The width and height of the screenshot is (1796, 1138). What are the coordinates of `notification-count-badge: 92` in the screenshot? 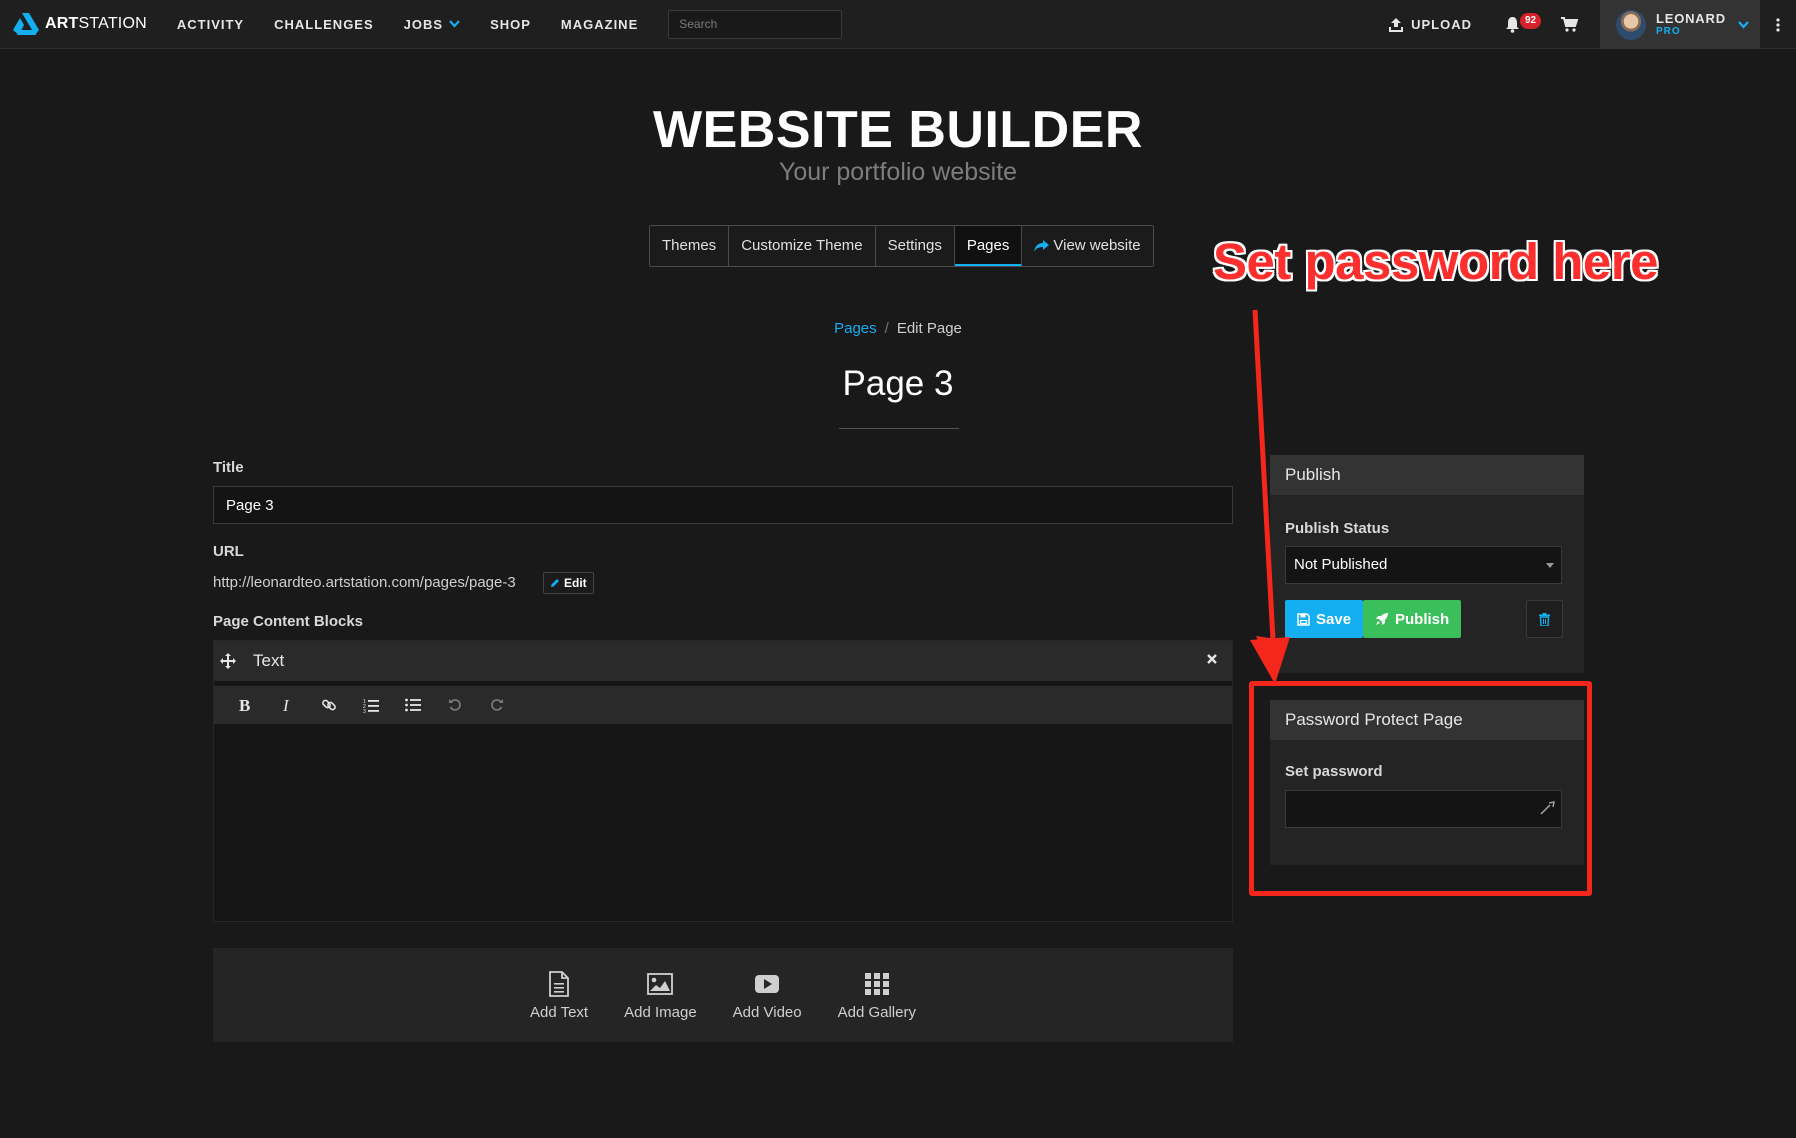 It's located at (1531, 21).